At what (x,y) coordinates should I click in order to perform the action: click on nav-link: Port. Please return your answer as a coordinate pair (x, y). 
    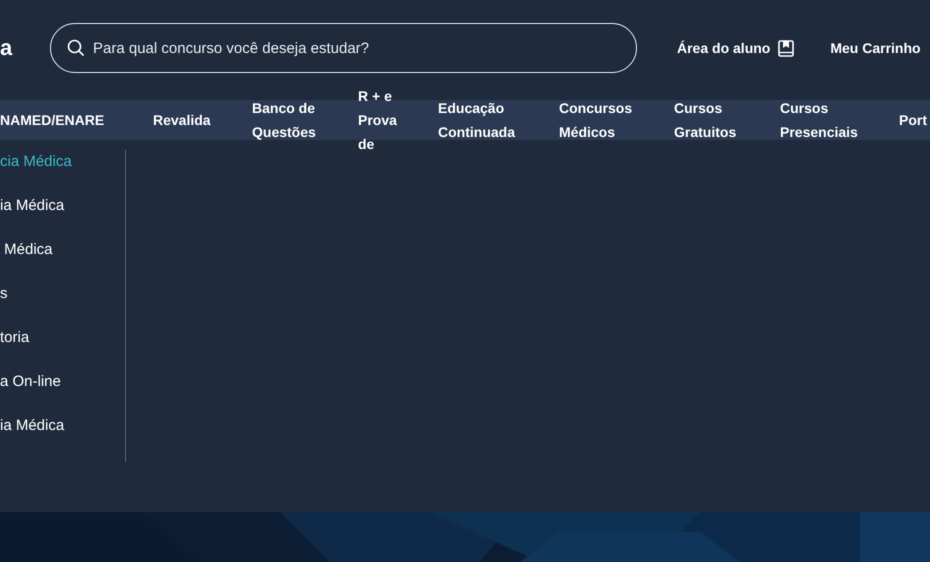
    Looking at the image, I should click on (914, 120).